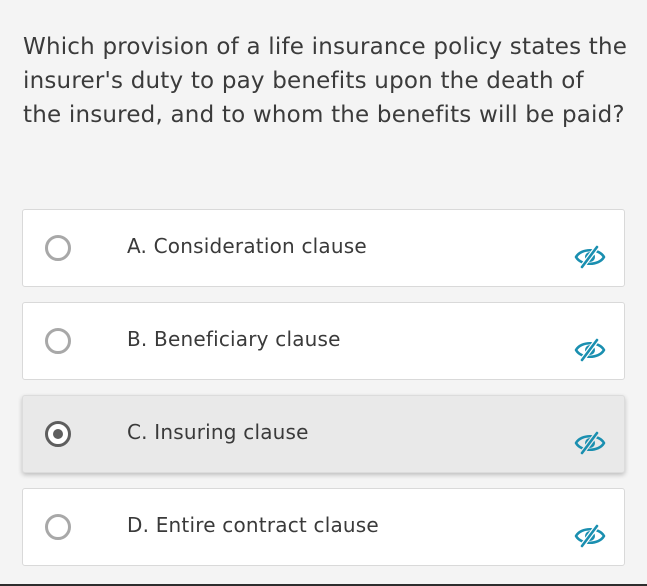 This screenshot has height=586, width=647. What do you see at coordinates (323, 434) in the screenshot?
I see `option-c: C. Insuring clause` at bounding box center [323, 434].